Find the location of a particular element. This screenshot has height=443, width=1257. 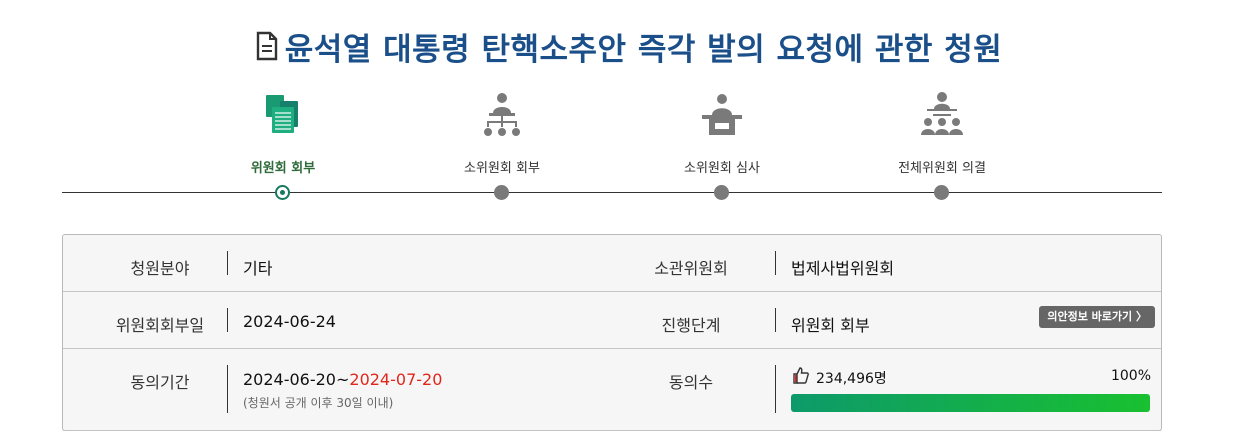

field-value: 기타 is located at coordinates (258, 268).